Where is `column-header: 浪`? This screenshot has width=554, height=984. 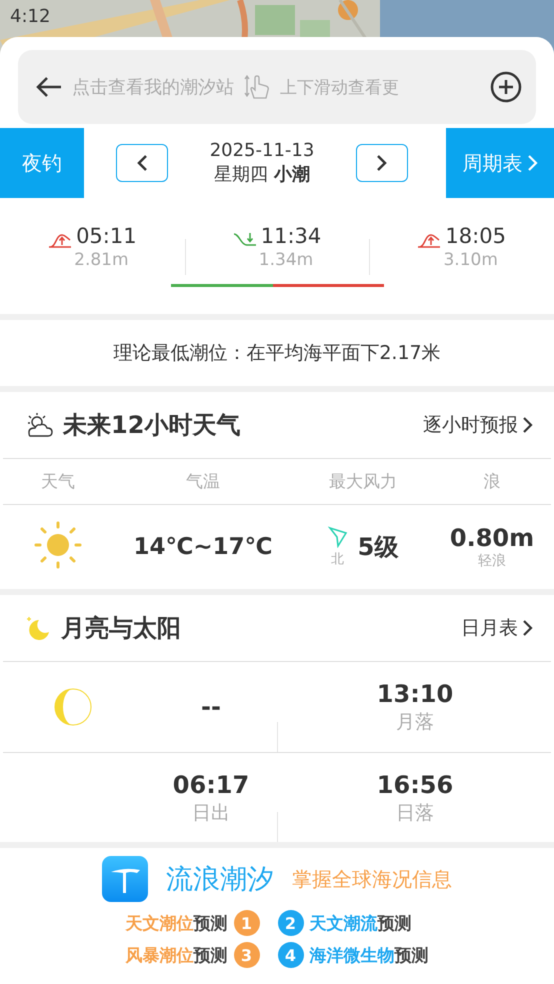
column-header: 浪 is located at coordinates (492, 482).